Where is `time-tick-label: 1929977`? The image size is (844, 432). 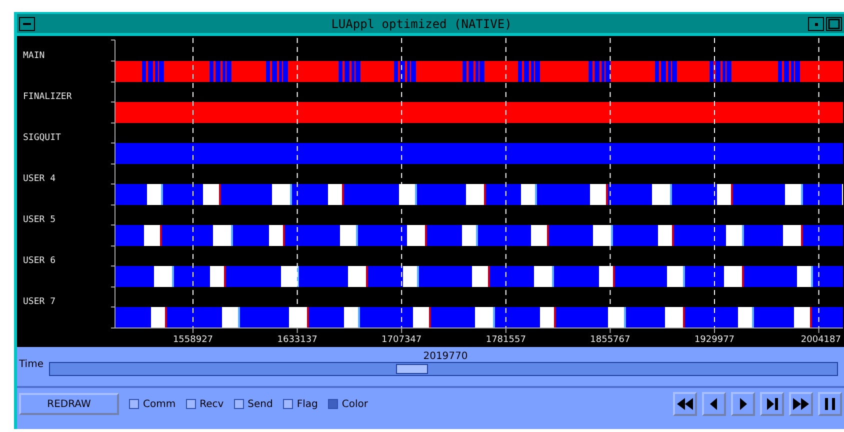
time-tick-label: 1929977 is located at coordinates (714, 340).